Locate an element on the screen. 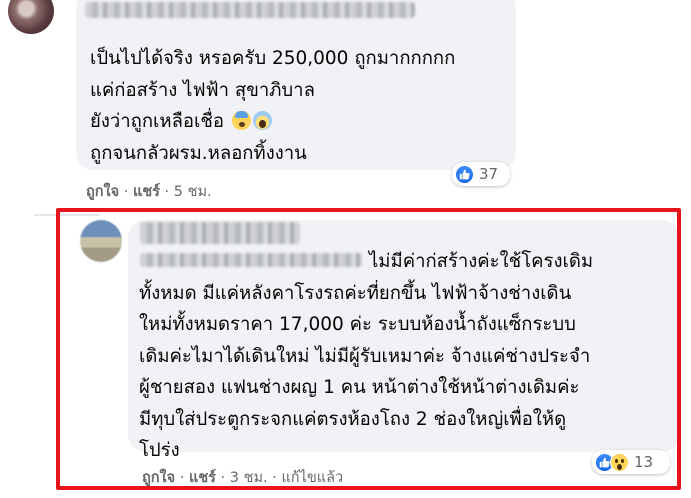 The image size is (691, 498). comment-line: เป็นไปได้จริง หรอครับ 250,000 ถูกมากกกกก is located at coordinates (273, 58).